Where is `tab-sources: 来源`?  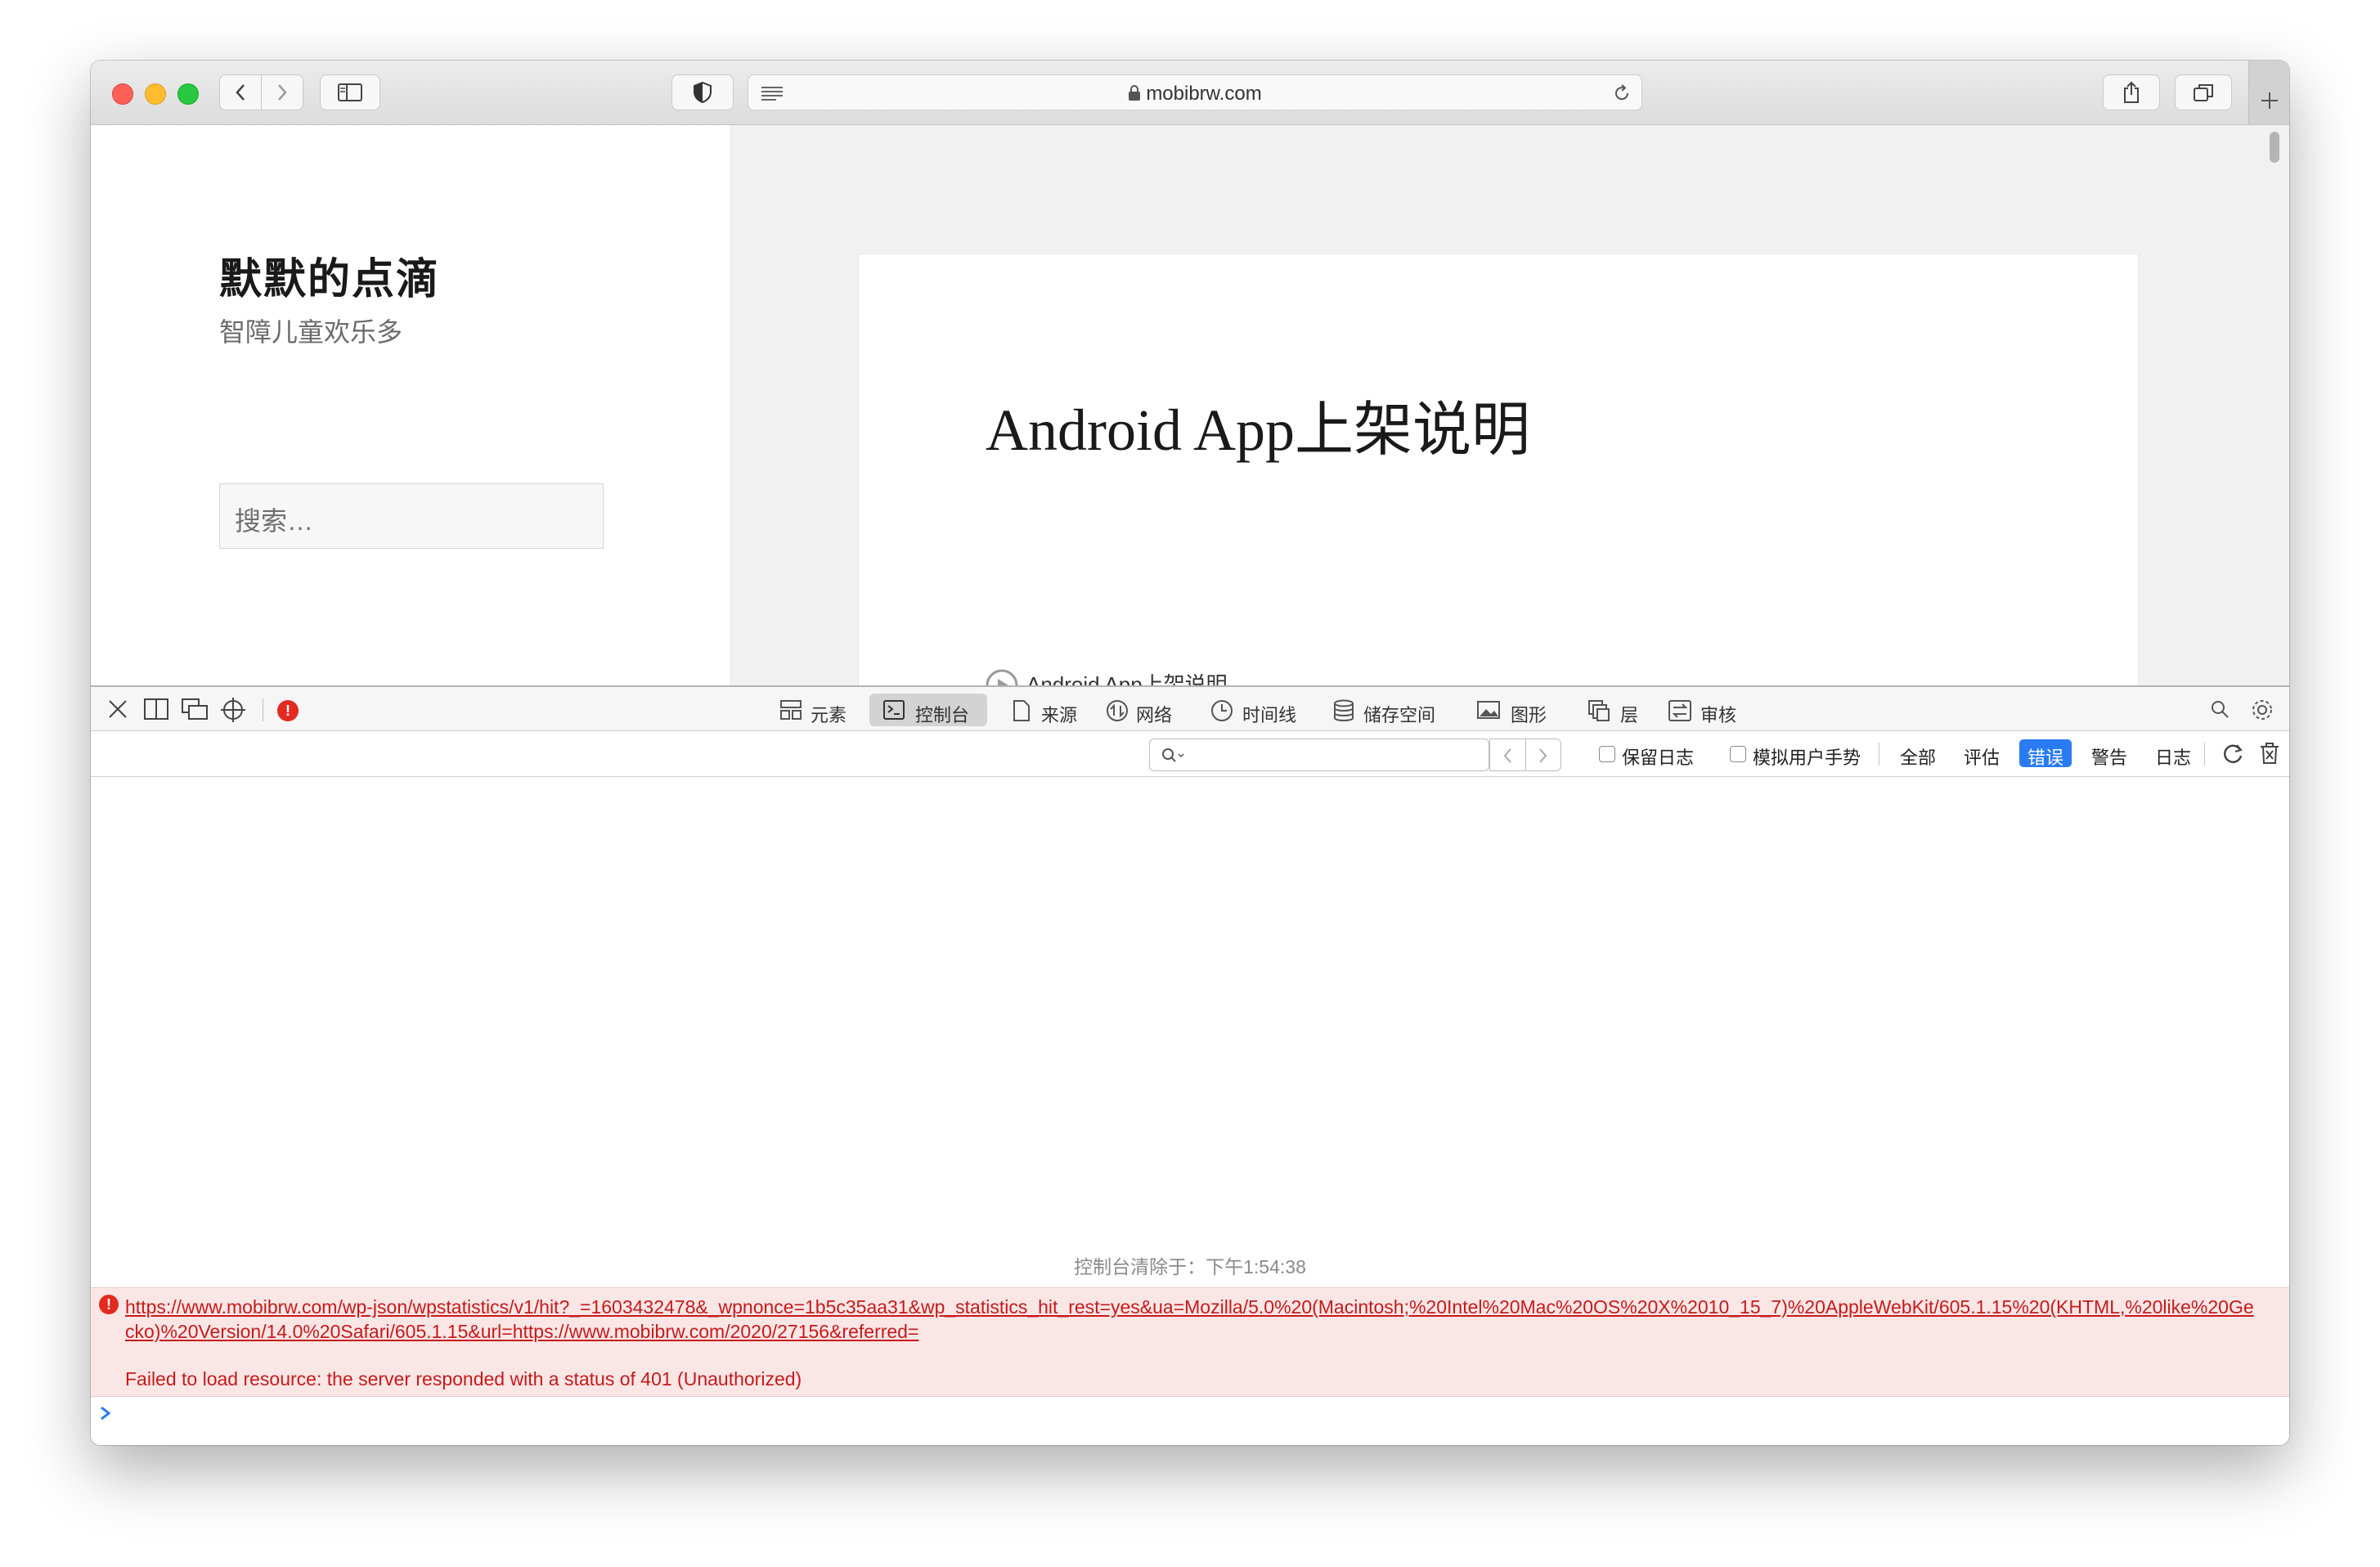
tab-sources: 来源 is located at coordinates (1048, 710).